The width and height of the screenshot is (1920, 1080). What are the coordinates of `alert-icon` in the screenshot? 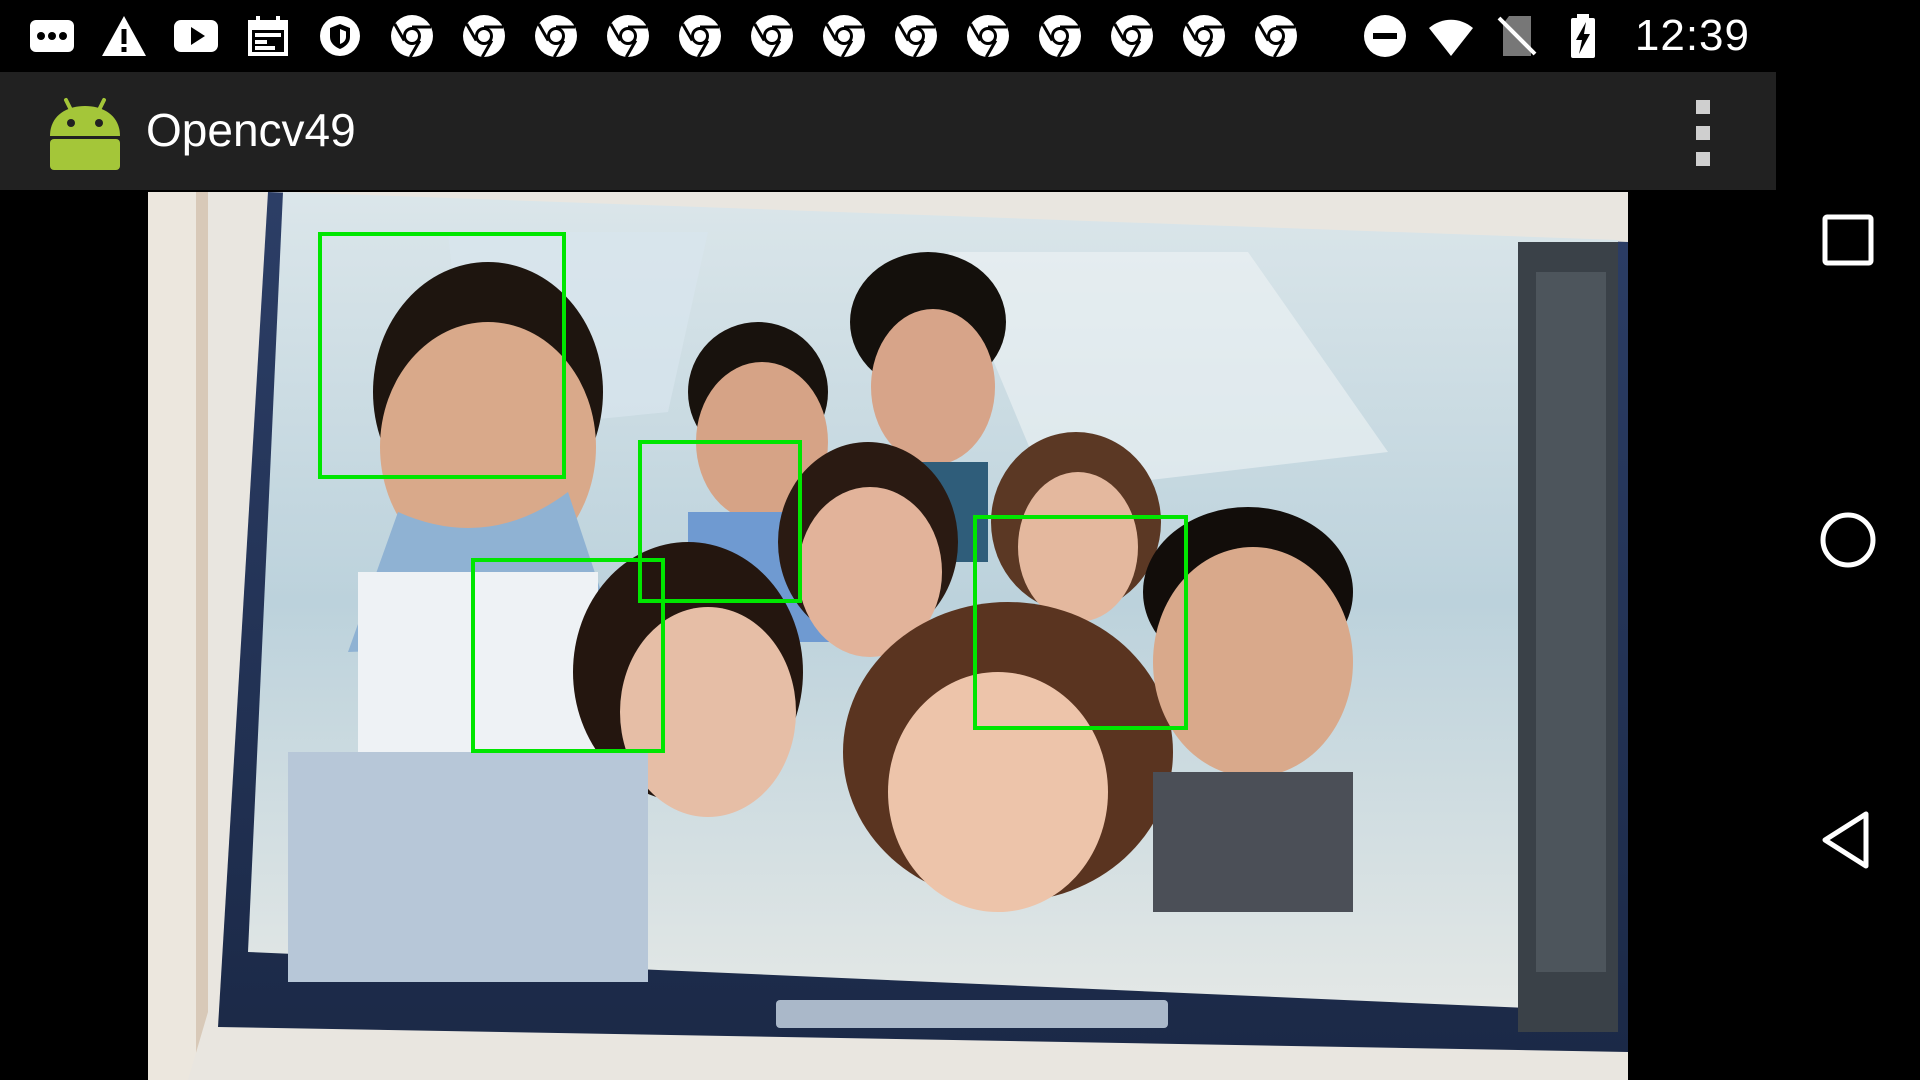 It's located at (124, 36).